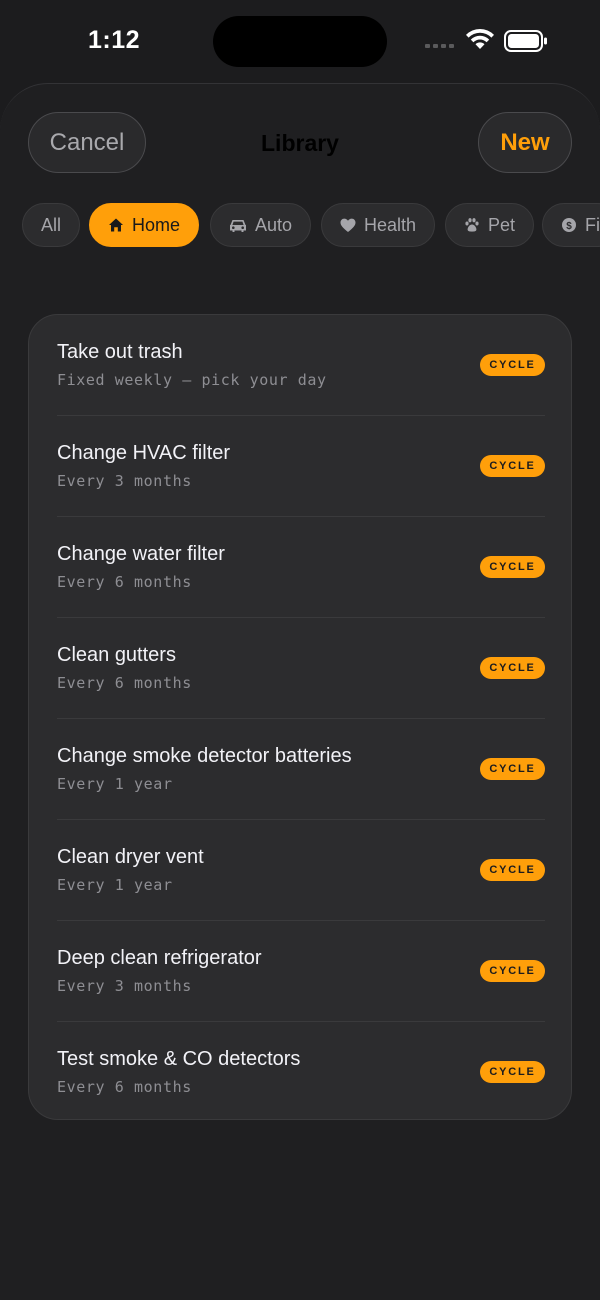 The image size is (600, 1300). What do you see at coordinates (439, 46) in the screenshot?
I see `cellular-signal-icon` at bounding box center [439, 46].